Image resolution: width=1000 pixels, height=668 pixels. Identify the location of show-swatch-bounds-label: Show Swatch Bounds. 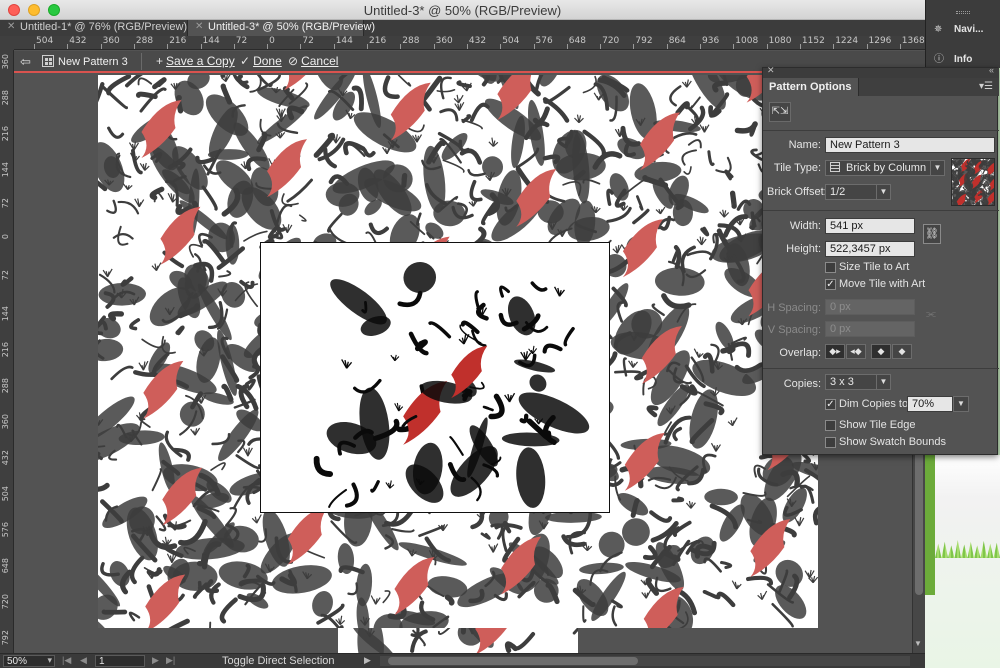
(892, 442).